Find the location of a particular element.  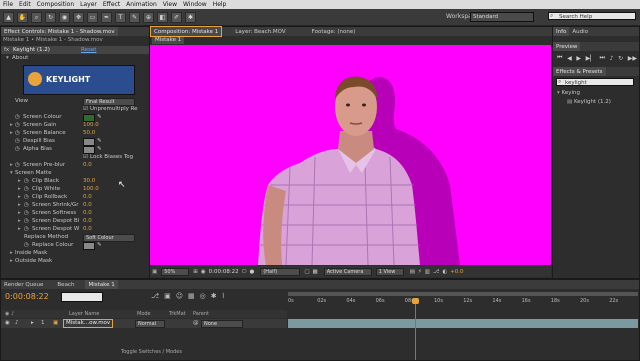

grid-icon: ⊞ is located at coordinates (195, 272).